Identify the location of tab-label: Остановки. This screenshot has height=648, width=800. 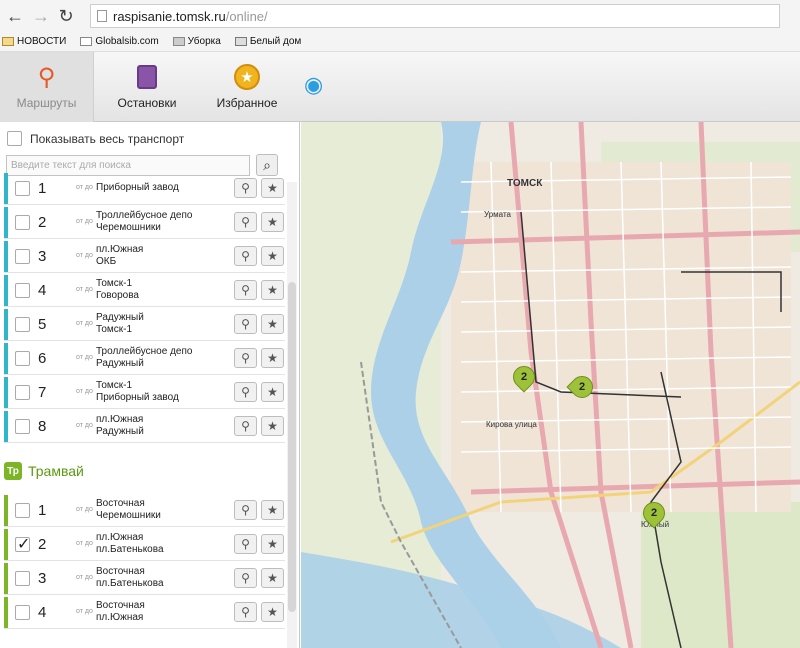
(147, 103).